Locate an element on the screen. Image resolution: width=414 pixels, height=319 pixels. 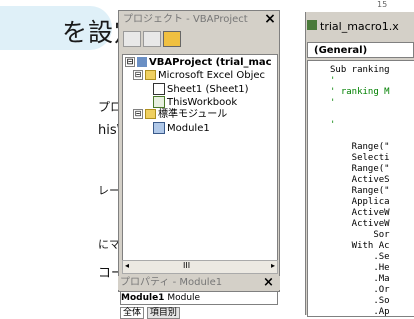
view-object-icon is located at coordinates (152, 39).